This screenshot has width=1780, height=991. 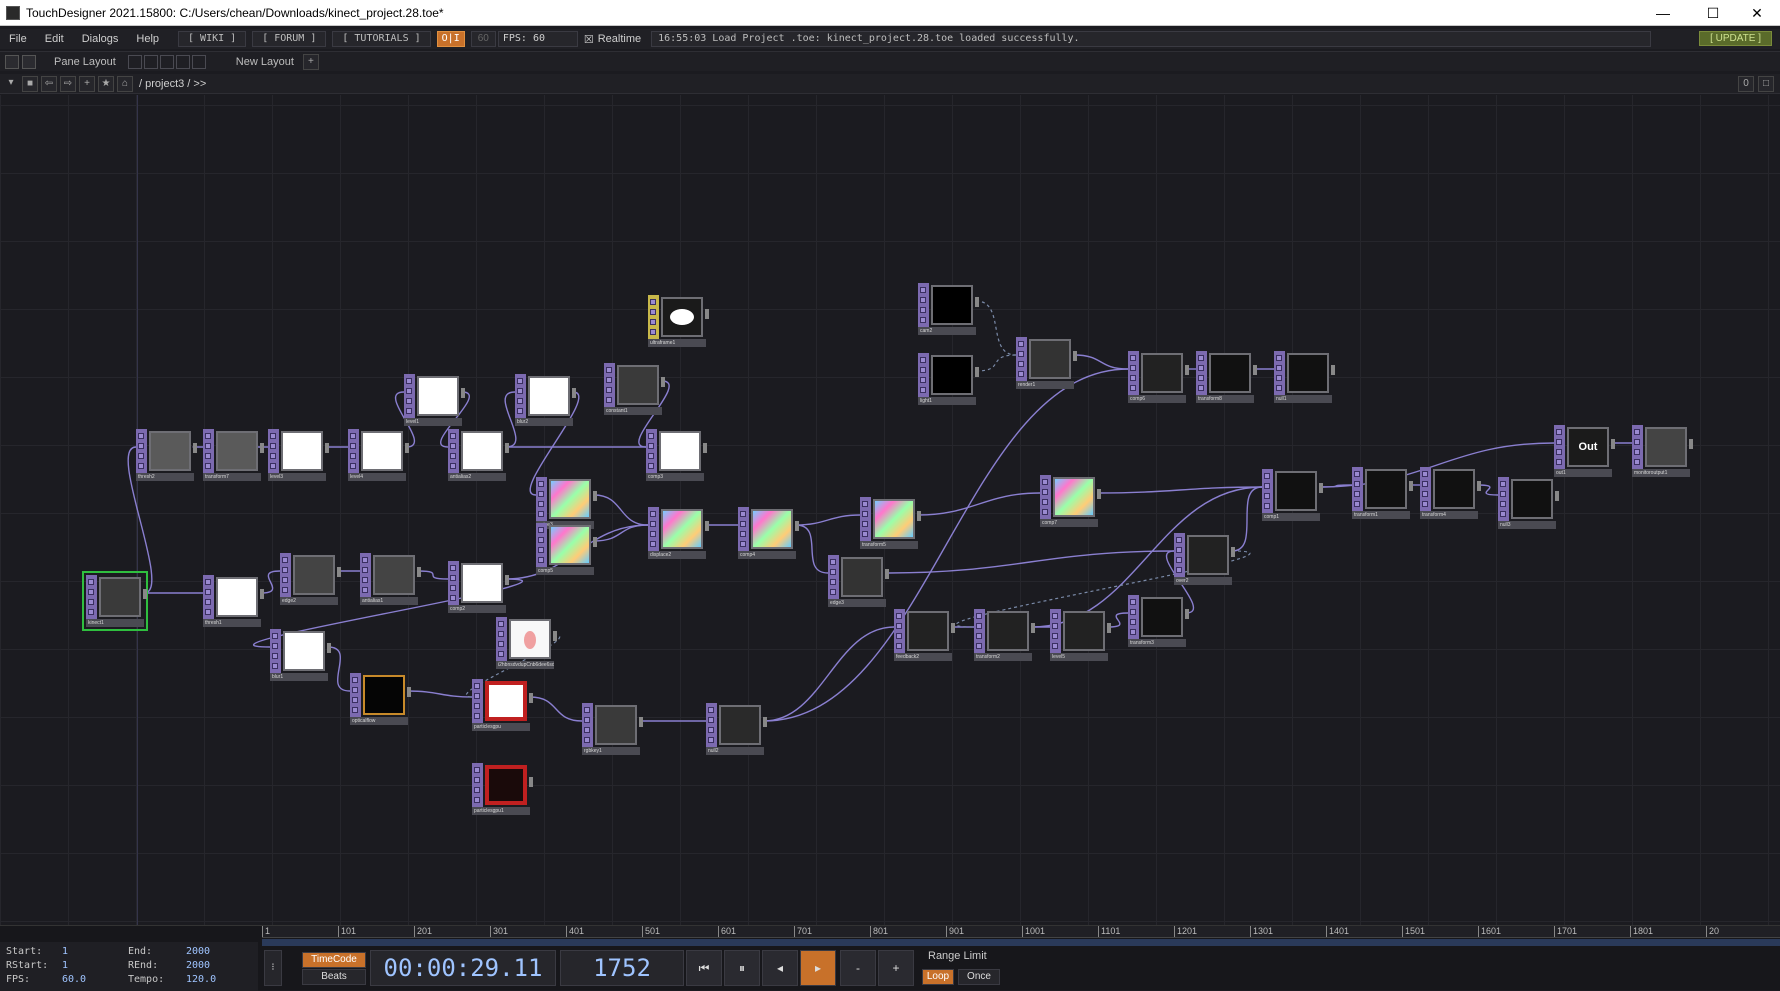 What do you see at coordinates (165, 477) in the screenshot?
I see `node-label: thresh2` at bounding box center [165, 477].